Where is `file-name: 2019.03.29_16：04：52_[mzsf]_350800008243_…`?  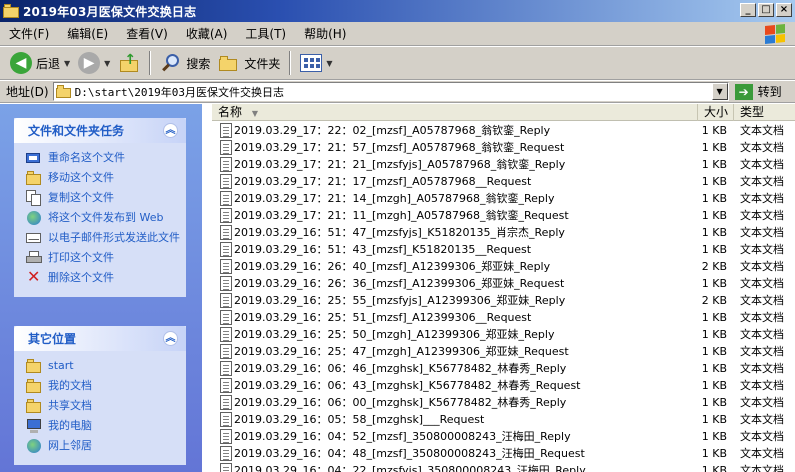
file-name: 2019.03.29_16：04：52_[mzsf]_350800008243_… is located at coordinates (402, 436).